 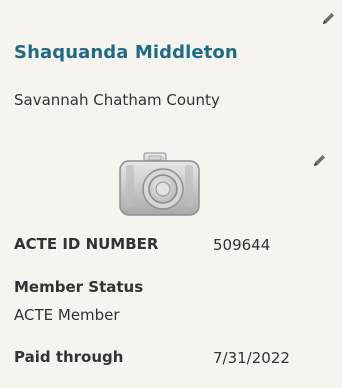 What do you see at coordinates (69, 357) in the screenshot?
I see `paid-through-label: Paid through` at bounding box center [69, 357].